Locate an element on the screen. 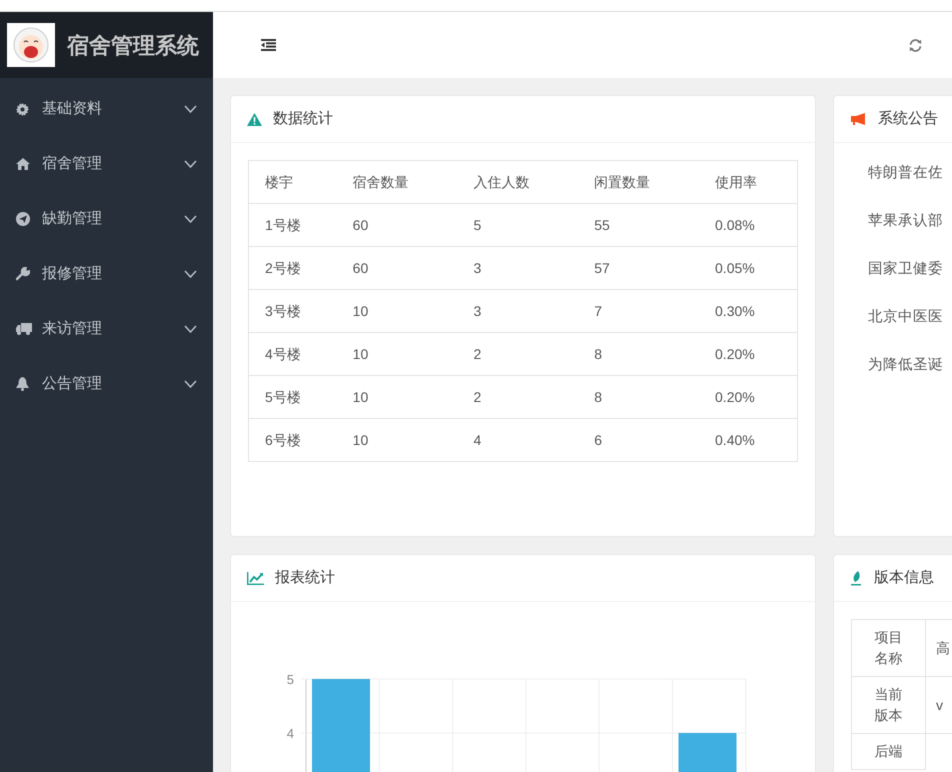 The image size is (952, 772). sidebar-item: 公告管理 is located at coordinates (106, 384).